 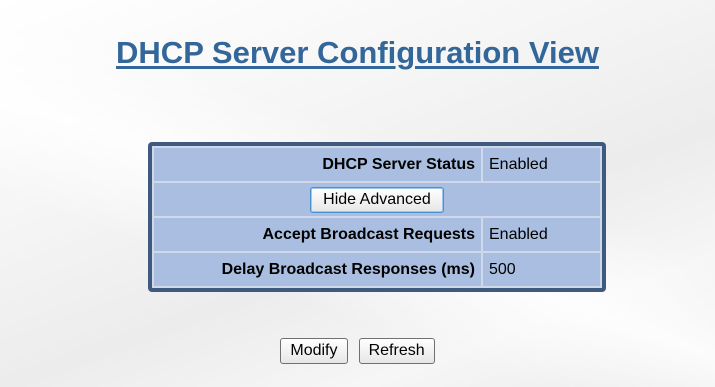 I want to click on hide-advanced-button: Hide Advanced, so click(x=377, y=199).